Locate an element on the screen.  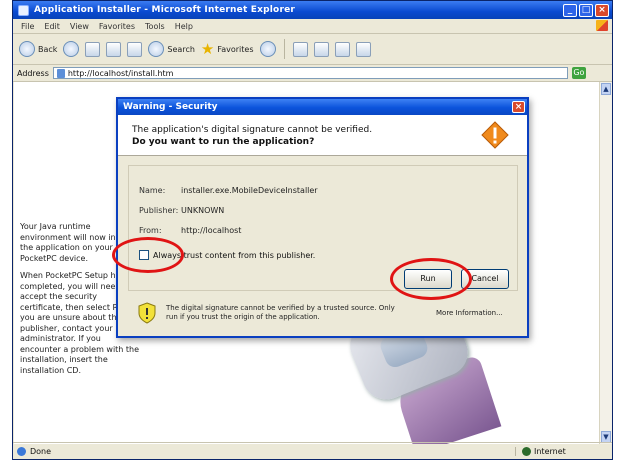
address-value: http://localhost/install.htm is located at coordinates (120, 73).